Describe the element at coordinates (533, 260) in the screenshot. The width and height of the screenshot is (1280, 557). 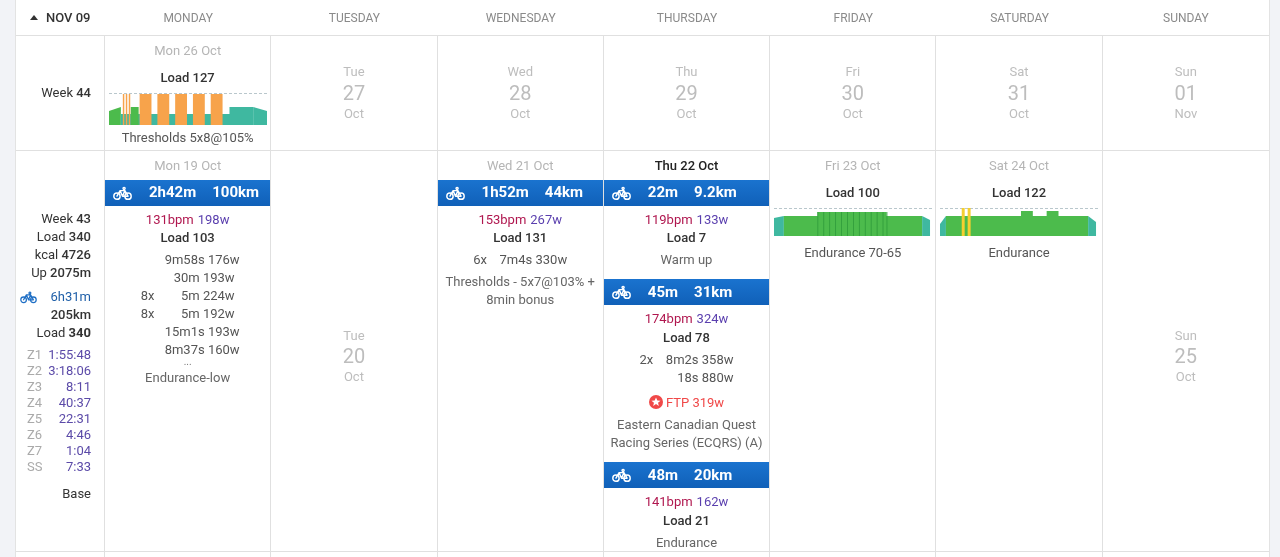
I see `interval-detail: 7m4s 330w` at that location.